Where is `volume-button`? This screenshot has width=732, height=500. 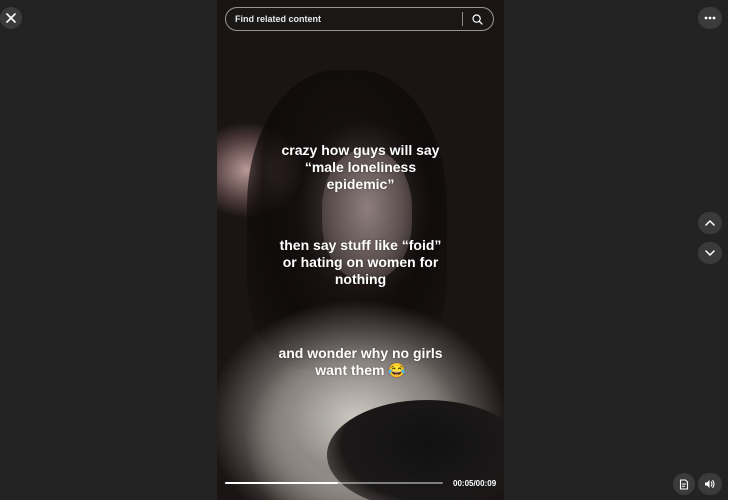
volume-button is located at coordinates (710, 484).